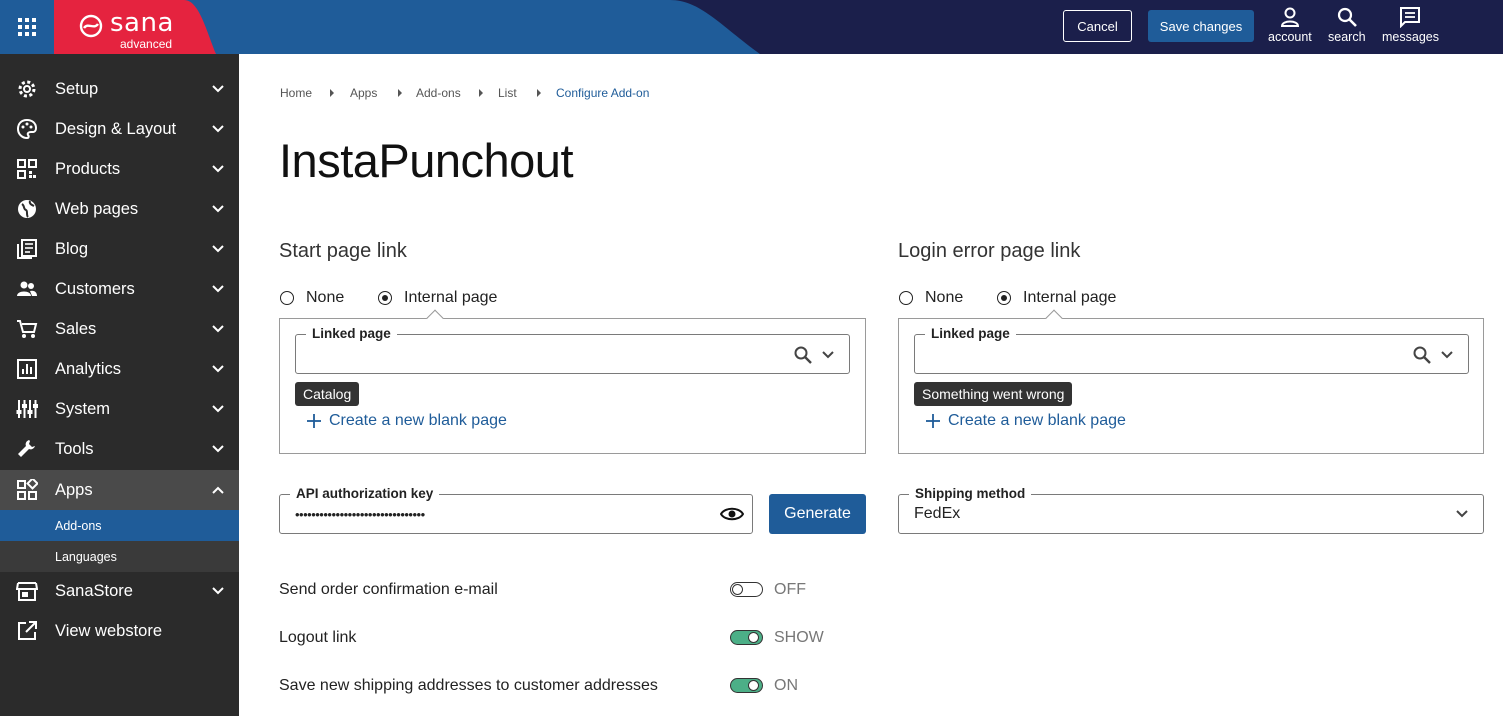  What do you see at coordinates (790, 589) in the screenshot?
I see `toggle-state: OFF` at bounding box center [790, 589].